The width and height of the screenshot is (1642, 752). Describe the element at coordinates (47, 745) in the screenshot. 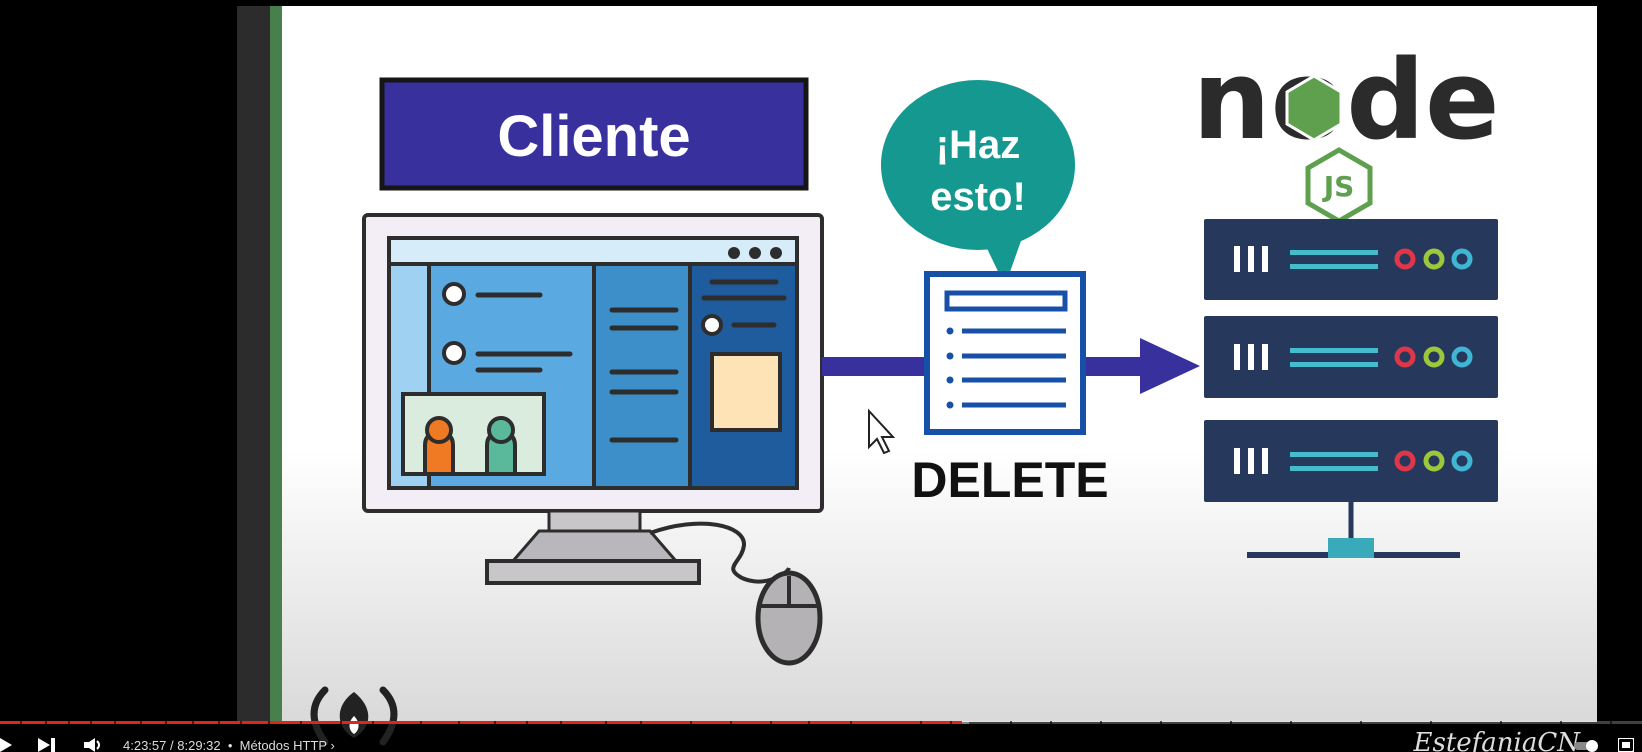

I see `next-icon` at that location.